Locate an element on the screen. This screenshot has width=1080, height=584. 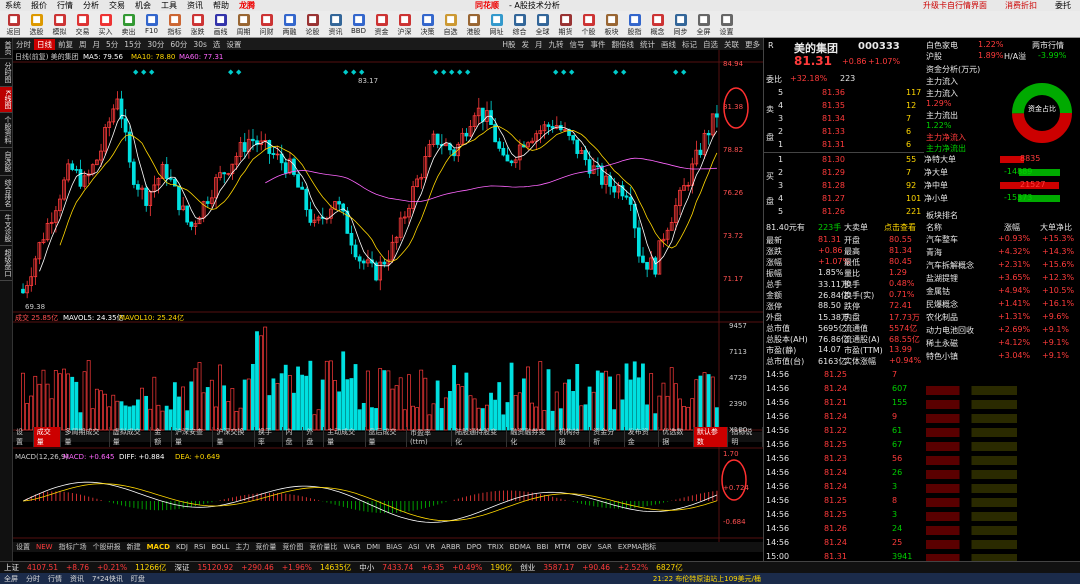
vol-tab-12: 市盈率(ttm) is located at coordinates (430, 437).